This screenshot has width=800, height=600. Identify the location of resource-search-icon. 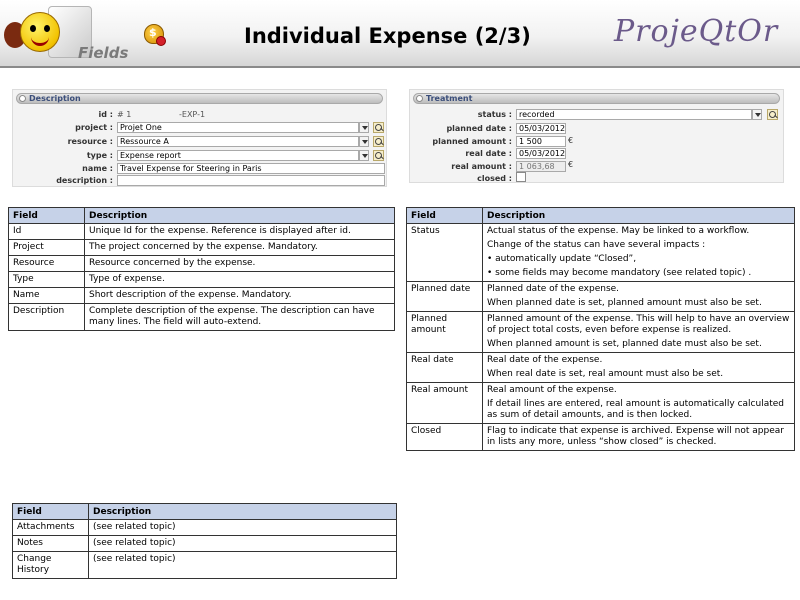
(378, 141).